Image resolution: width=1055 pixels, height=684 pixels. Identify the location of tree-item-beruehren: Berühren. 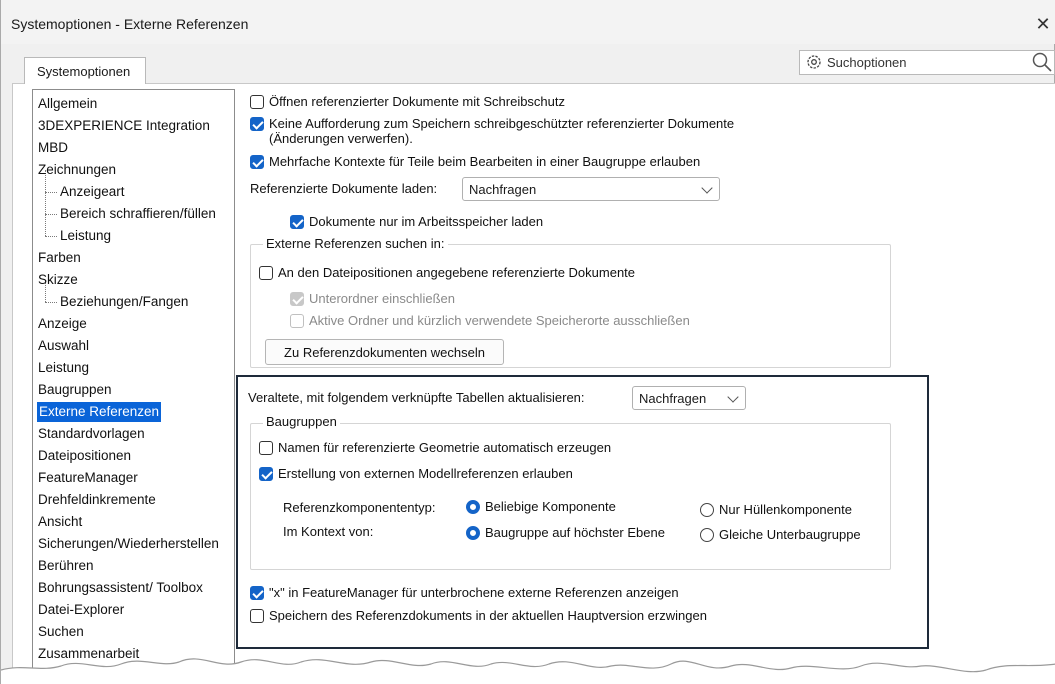
(66, 566).